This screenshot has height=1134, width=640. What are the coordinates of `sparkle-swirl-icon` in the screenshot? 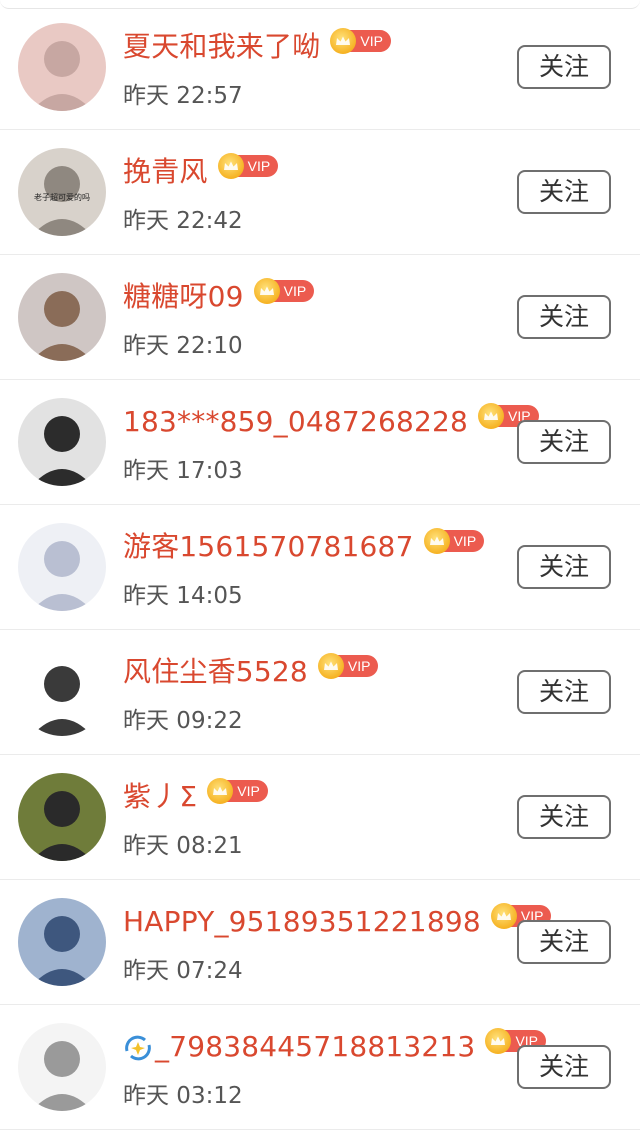 It's located at (138, 1048).